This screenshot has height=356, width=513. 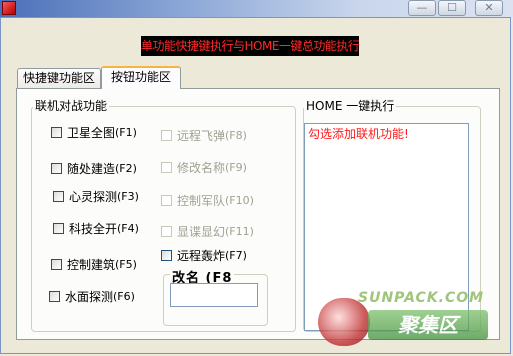 What do you see at coordinates (239, 200) in the screenshot?
I see `checkbox-key: (F10)` at bounding box center [239, 200].